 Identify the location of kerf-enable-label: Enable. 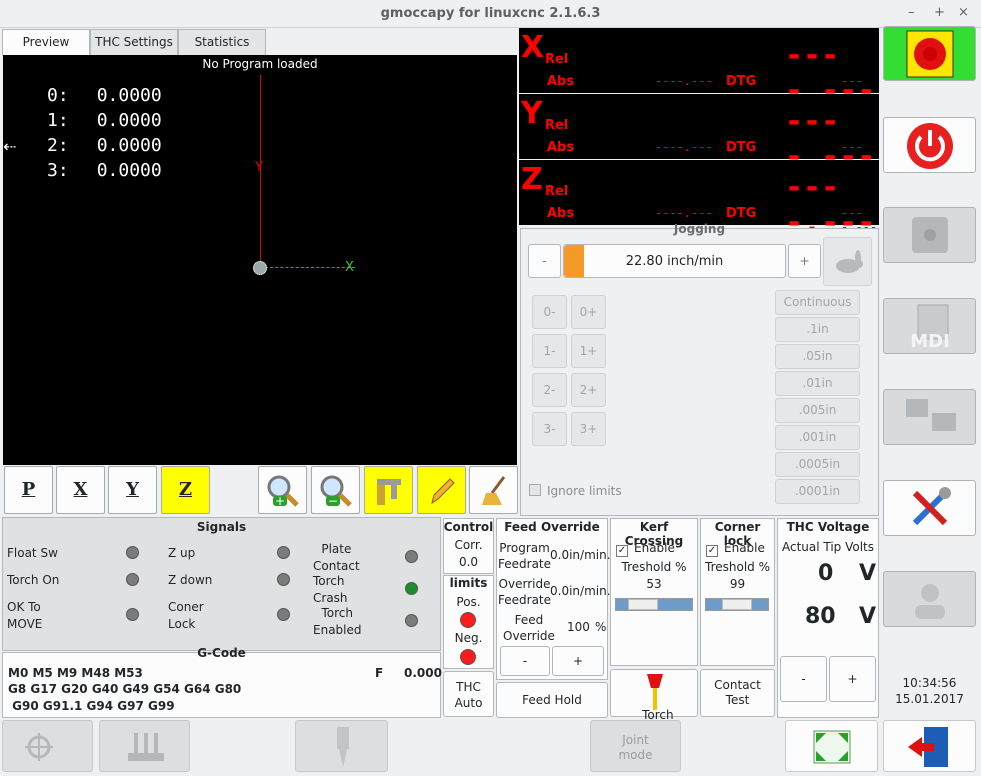
(654, 548).